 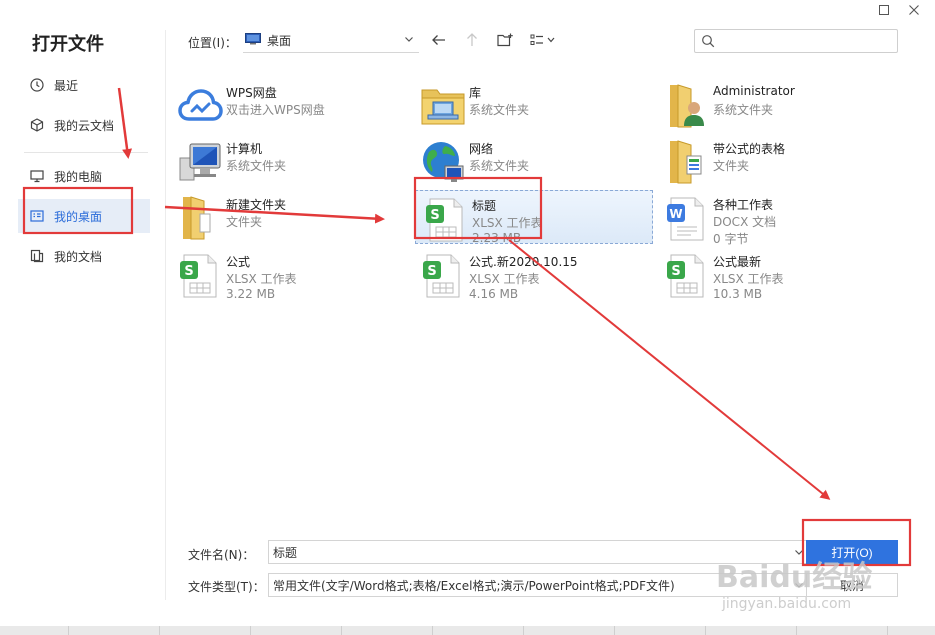 I want to click on arrow-left-icon, so click(x=439, y=41).